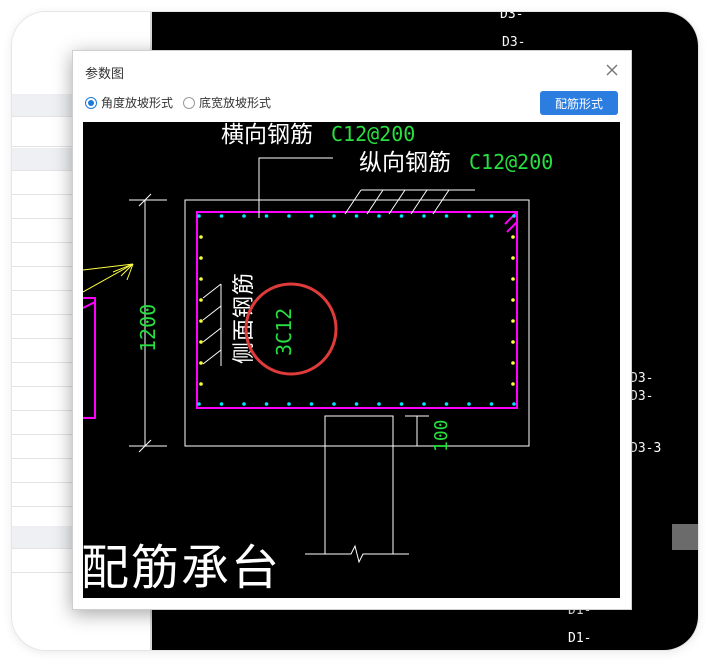  I want to click on close-button, so click(612, 70).